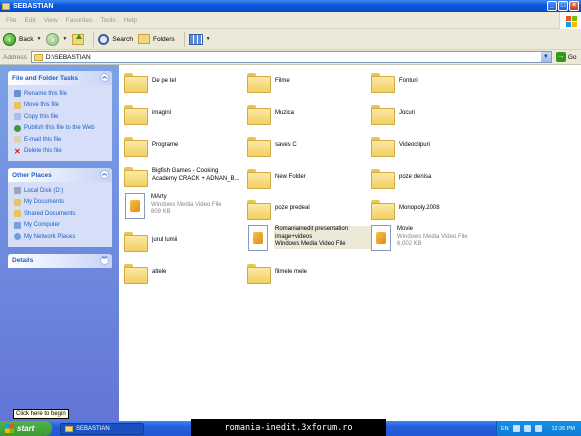 The width and height of the screenshot is (581, 436). What do you see at coordinates (432, 236) in the screenshot?
I see `file-type: Windows Media Video File` at bounding box center [432, 236].